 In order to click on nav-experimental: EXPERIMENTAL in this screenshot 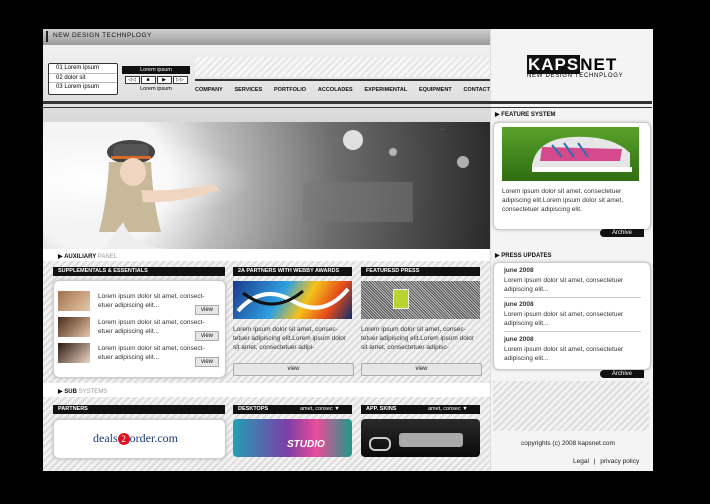, I will do `click(386, 93)`.